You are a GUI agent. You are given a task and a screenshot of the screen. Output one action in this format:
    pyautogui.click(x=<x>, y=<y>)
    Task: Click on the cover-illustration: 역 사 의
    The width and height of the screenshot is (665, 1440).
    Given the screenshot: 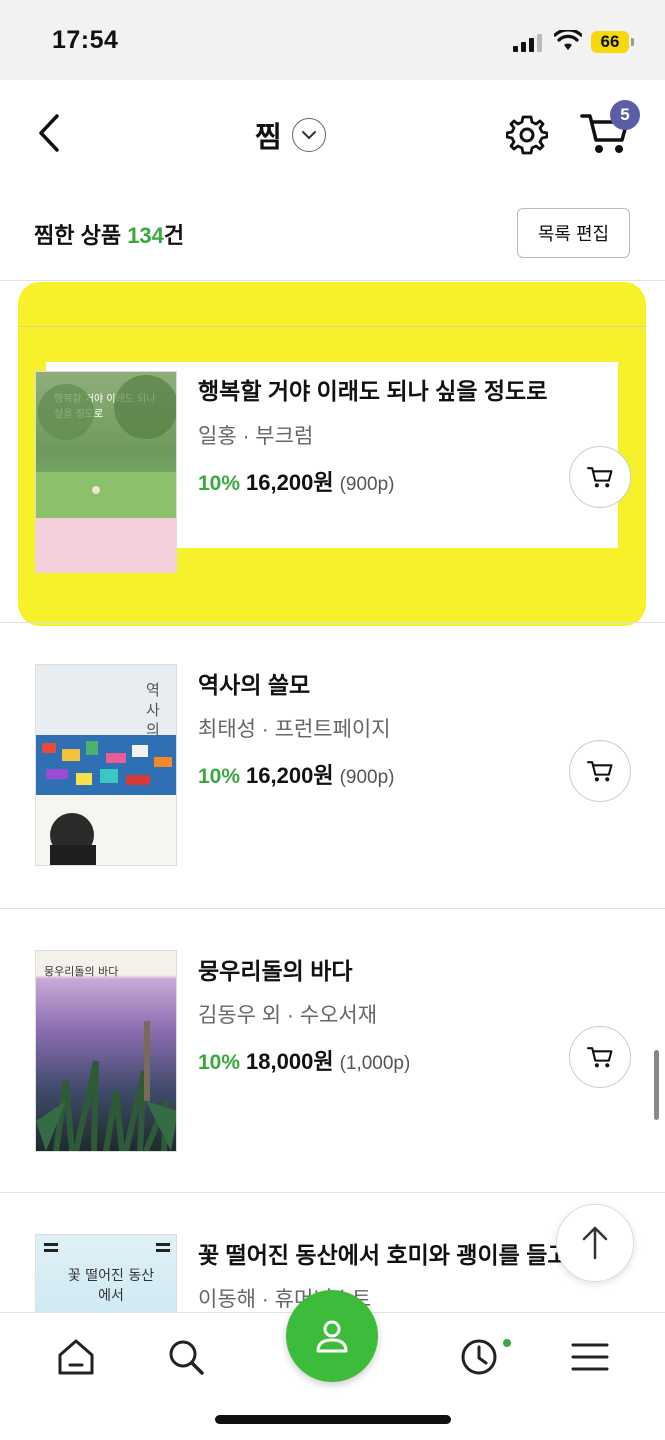 What is the action you would take?
    pyautogui.click(x=106, y=773)
    